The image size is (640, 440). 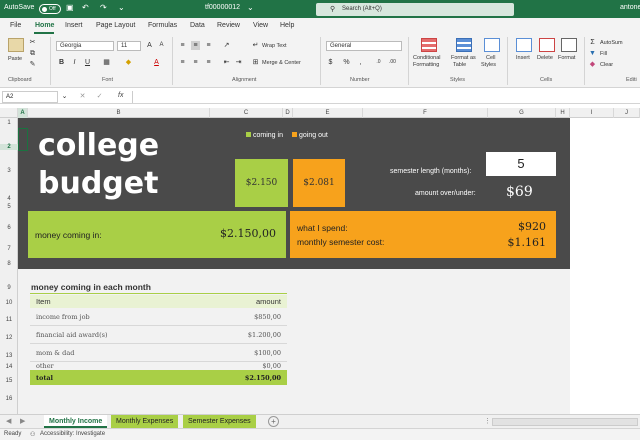 What do you see at coordinates (9, 356) in the screenshot?
I see `row-header: 13` at bounding box center [9, 356].